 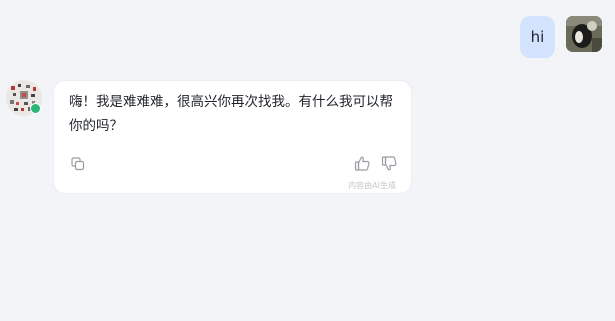 What do you see at coordinates (35, 108) in the screenshot?
I see `online-status-dot` at bounding box center [35, 108].